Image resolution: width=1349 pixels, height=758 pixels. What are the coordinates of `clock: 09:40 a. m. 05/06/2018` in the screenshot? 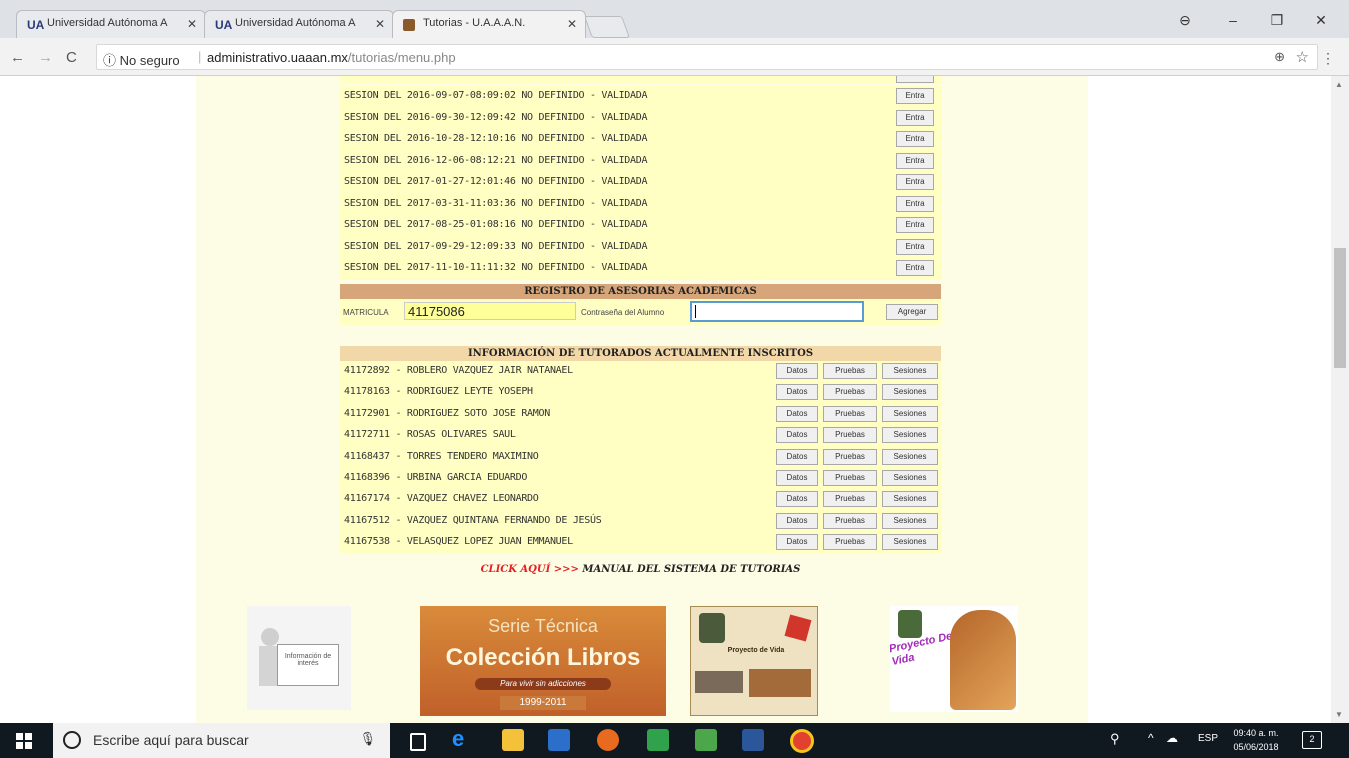 It's located at (1256, 740).